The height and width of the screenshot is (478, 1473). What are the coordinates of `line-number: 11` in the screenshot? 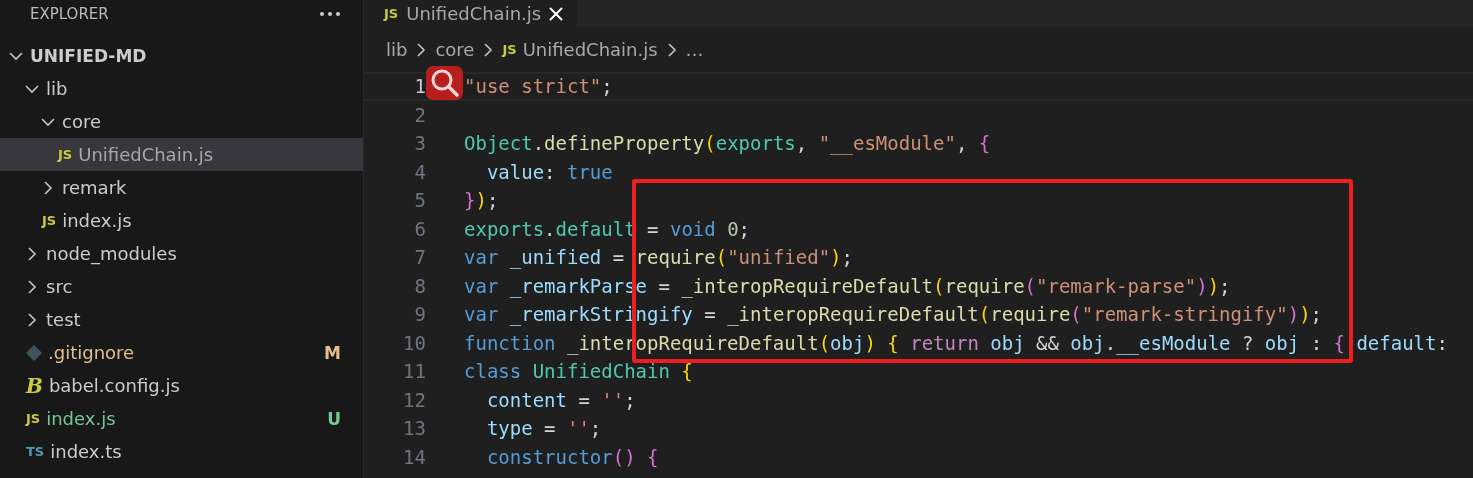 It's located at (414, 371).